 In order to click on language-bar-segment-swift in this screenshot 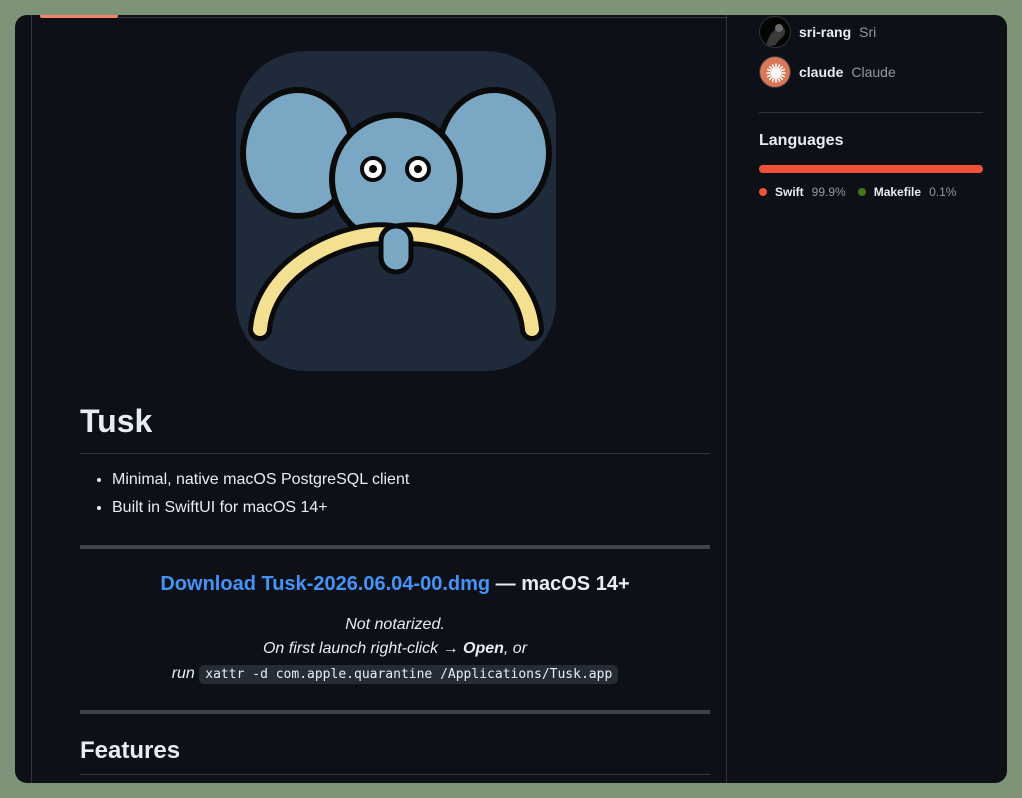, I will do `click(871, 169)`.